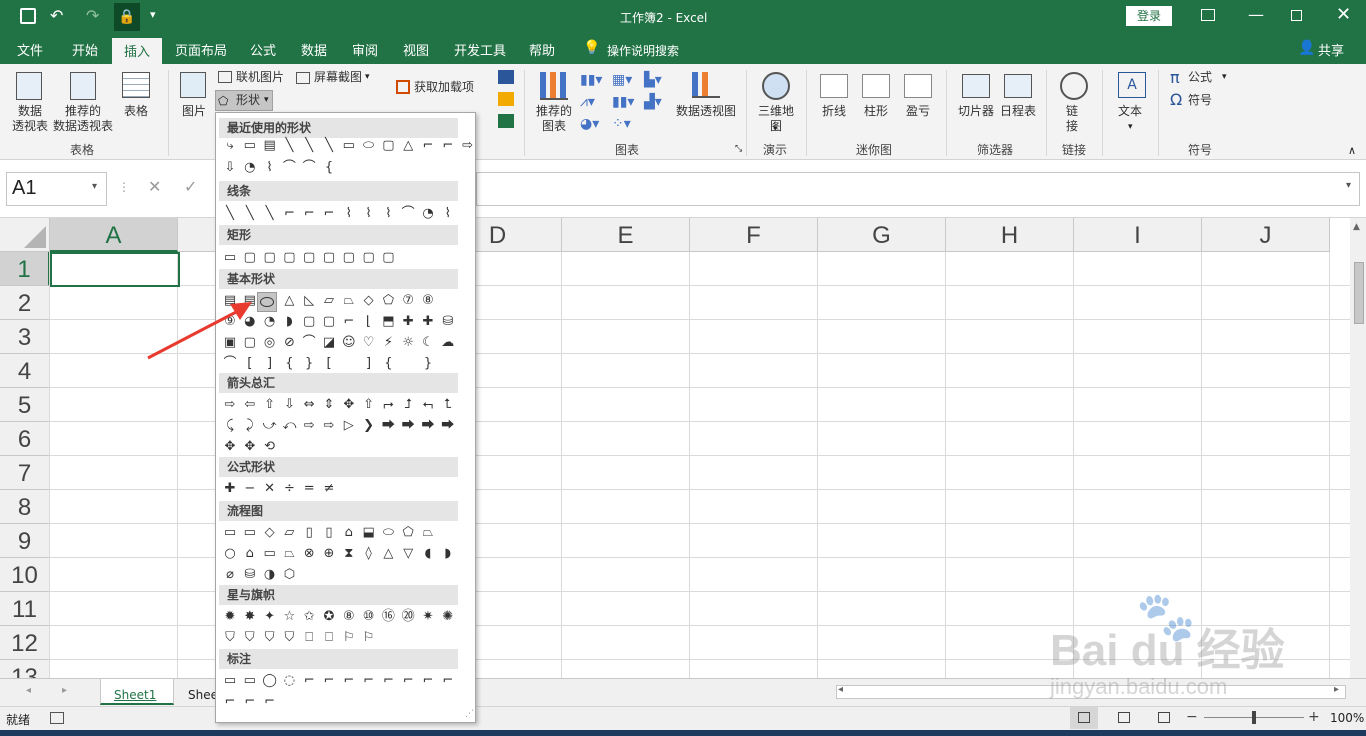 The height and width of the screenshot is (736, 1366). What do you see at coordinates (369, 343) in the screenshot?
I see `shape-option-icon: ♡` at bounding box center [369, 343].